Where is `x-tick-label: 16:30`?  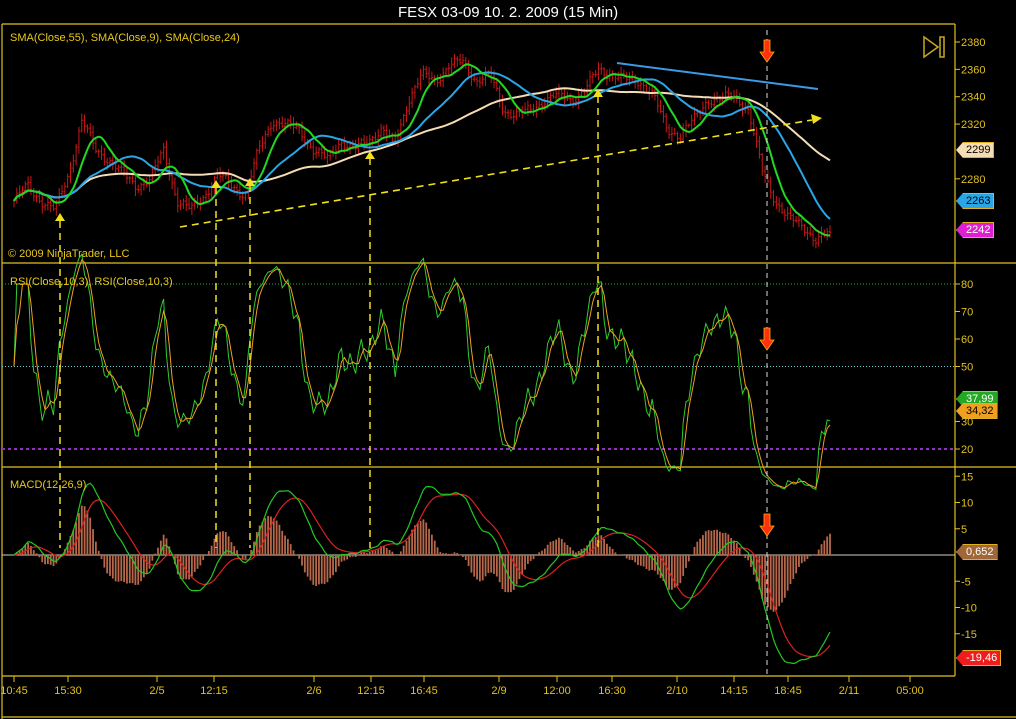
x-tick-label: 16:30 is located at coordinates (612, 691).